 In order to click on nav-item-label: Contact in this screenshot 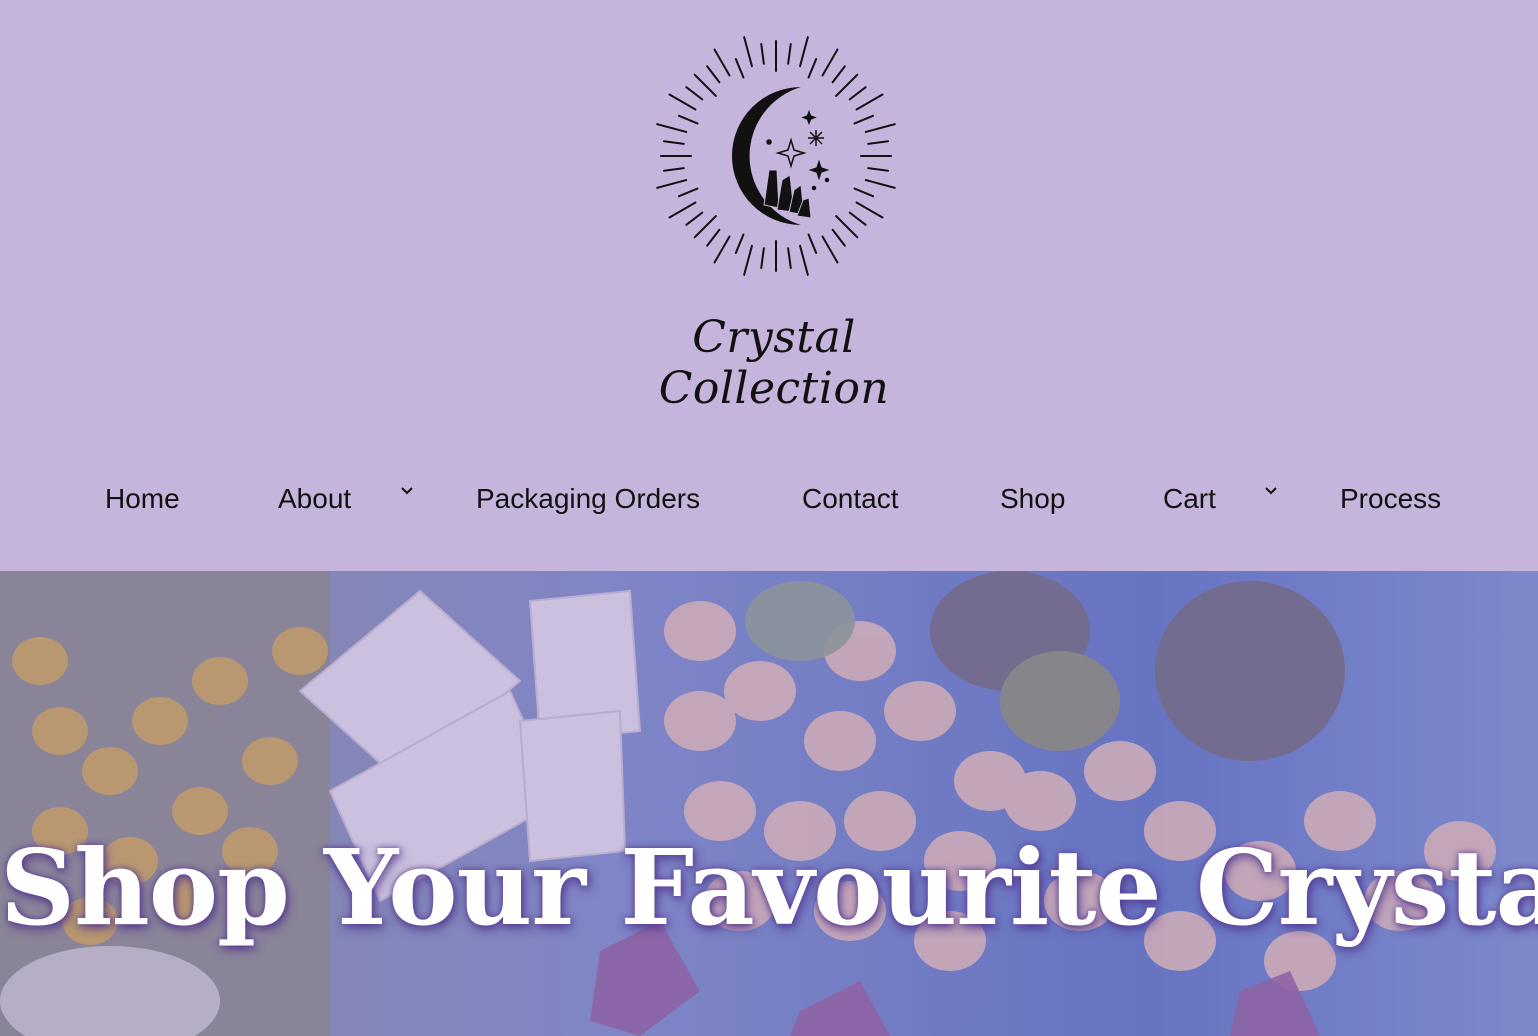, I will do `click(850, 498)`.